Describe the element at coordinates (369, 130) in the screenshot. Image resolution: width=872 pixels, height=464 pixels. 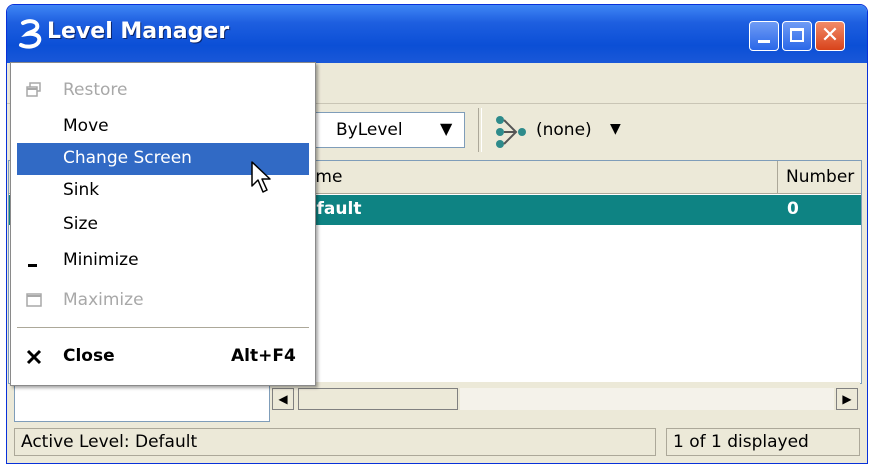
I see `symbology-dropdown-value: ByLevel` at that location.